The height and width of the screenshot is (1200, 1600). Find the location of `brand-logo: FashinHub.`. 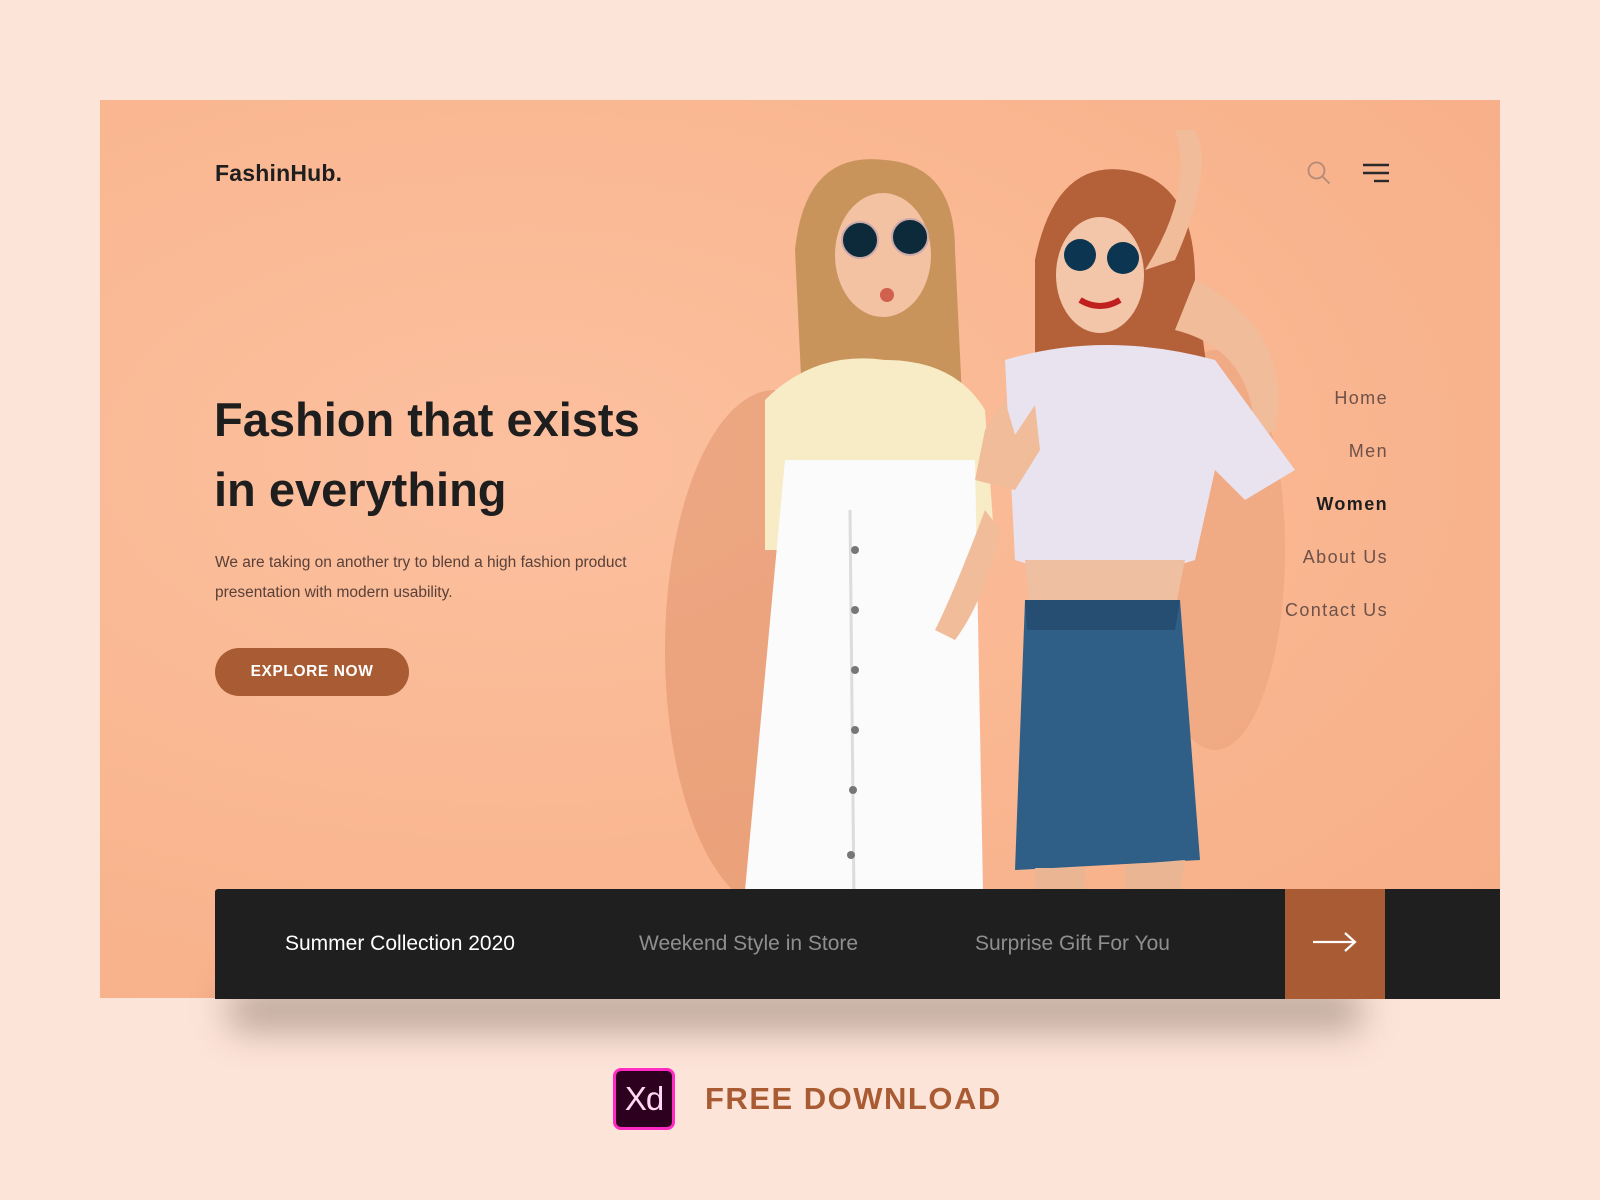

brand-logo: FashinHub. is located at coordinates (278, 173).